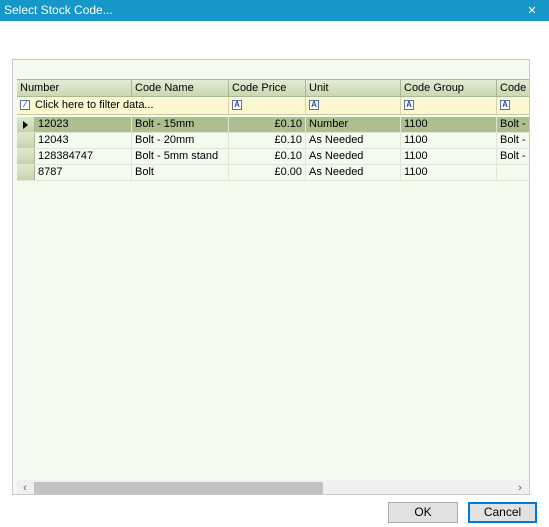 This screenshot has width=549, height=527. What do you see at coordinates (83, 140) in the screenshot?
I see `cell-number: 12043` at bounding box center [83, 140].